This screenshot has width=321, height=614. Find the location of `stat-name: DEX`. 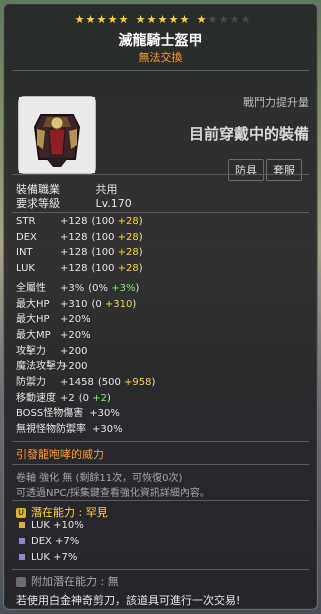

stat-name: DEX is located at coordinates (26, 237).